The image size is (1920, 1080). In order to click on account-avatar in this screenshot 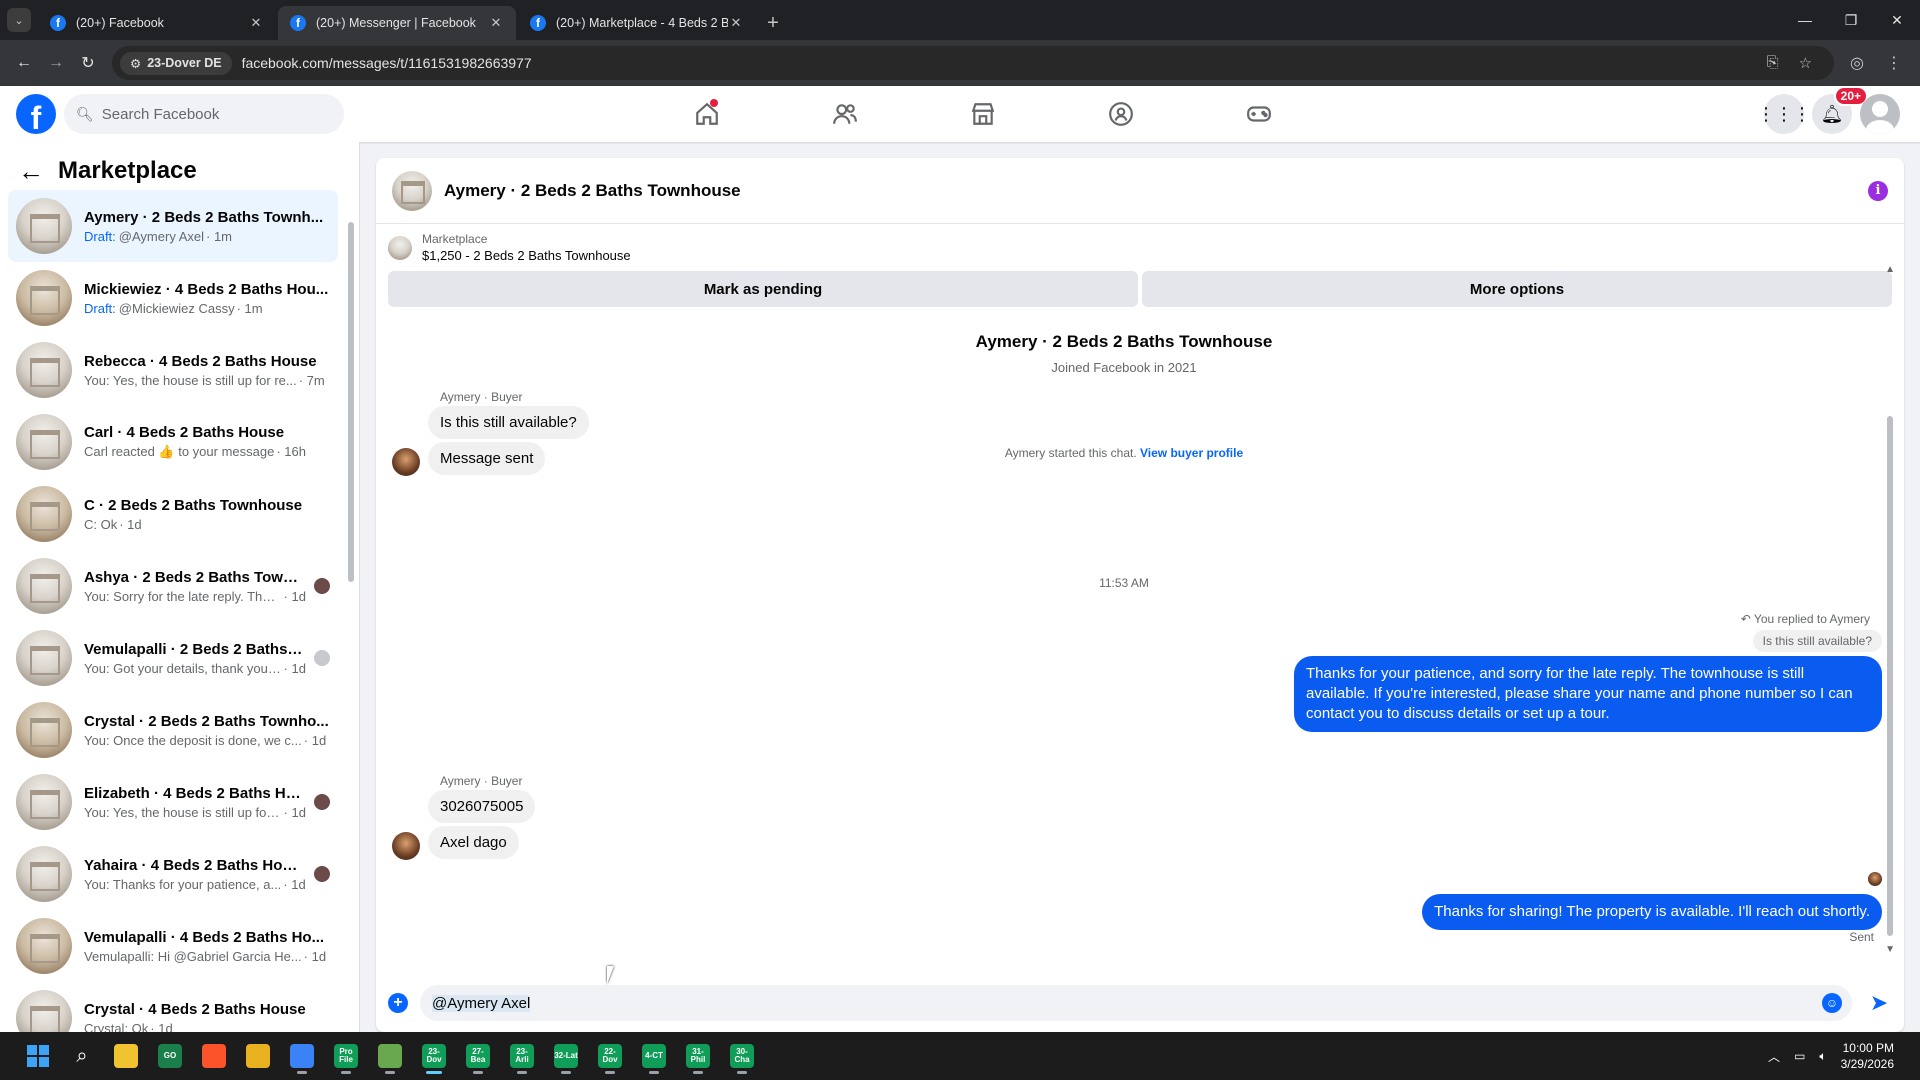, I will do `click(1880, 114)`.